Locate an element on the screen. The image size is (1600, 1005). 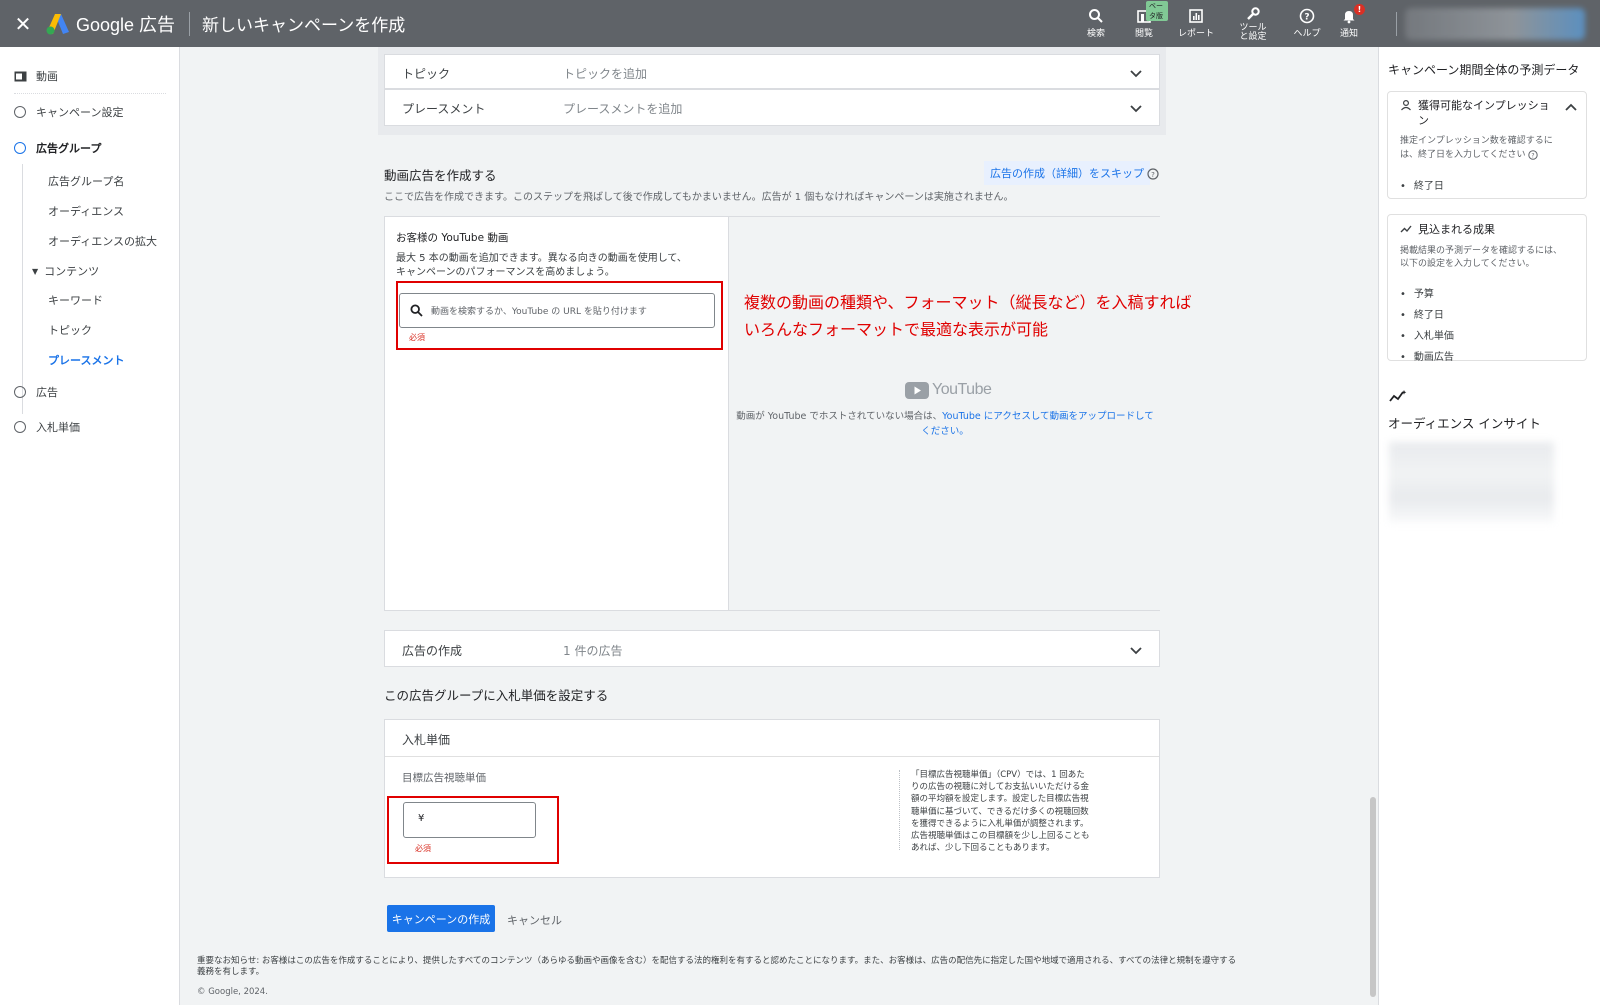
step-circle-active-icon is located at coordinates (20, 148).